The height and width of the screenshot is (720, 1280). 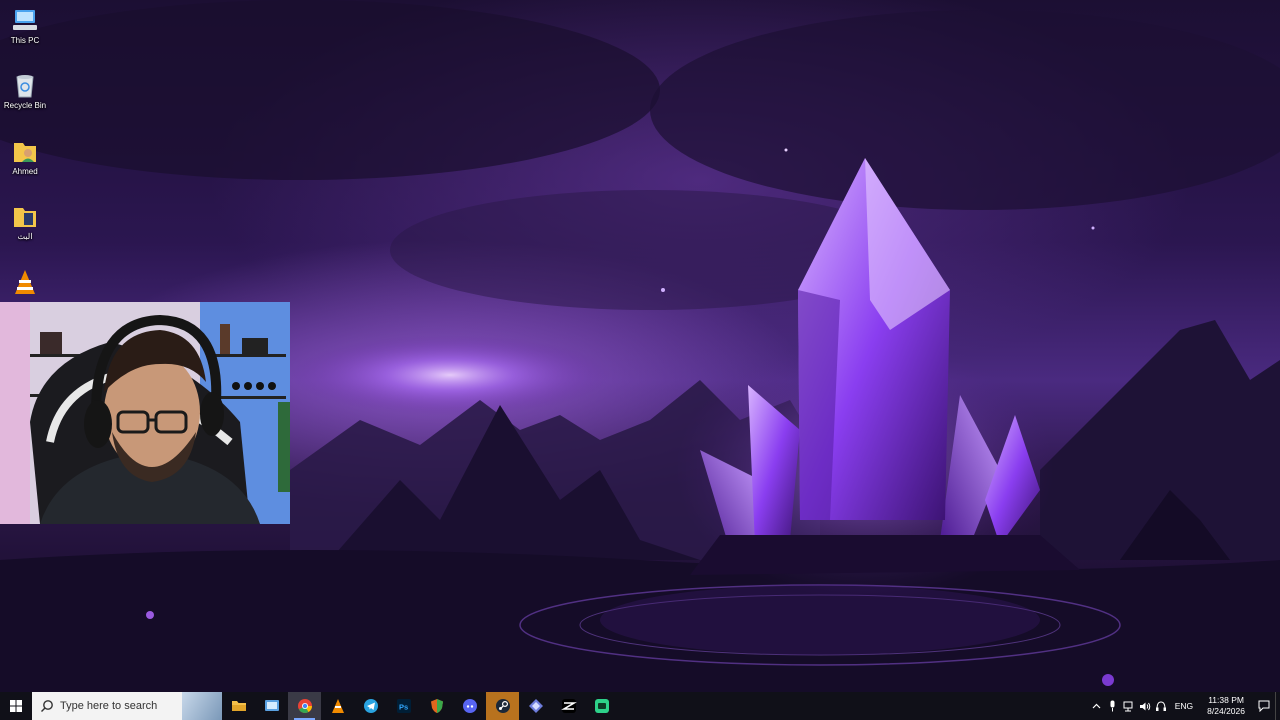 I want to click on folder-icon, so click(x=25, y=216).